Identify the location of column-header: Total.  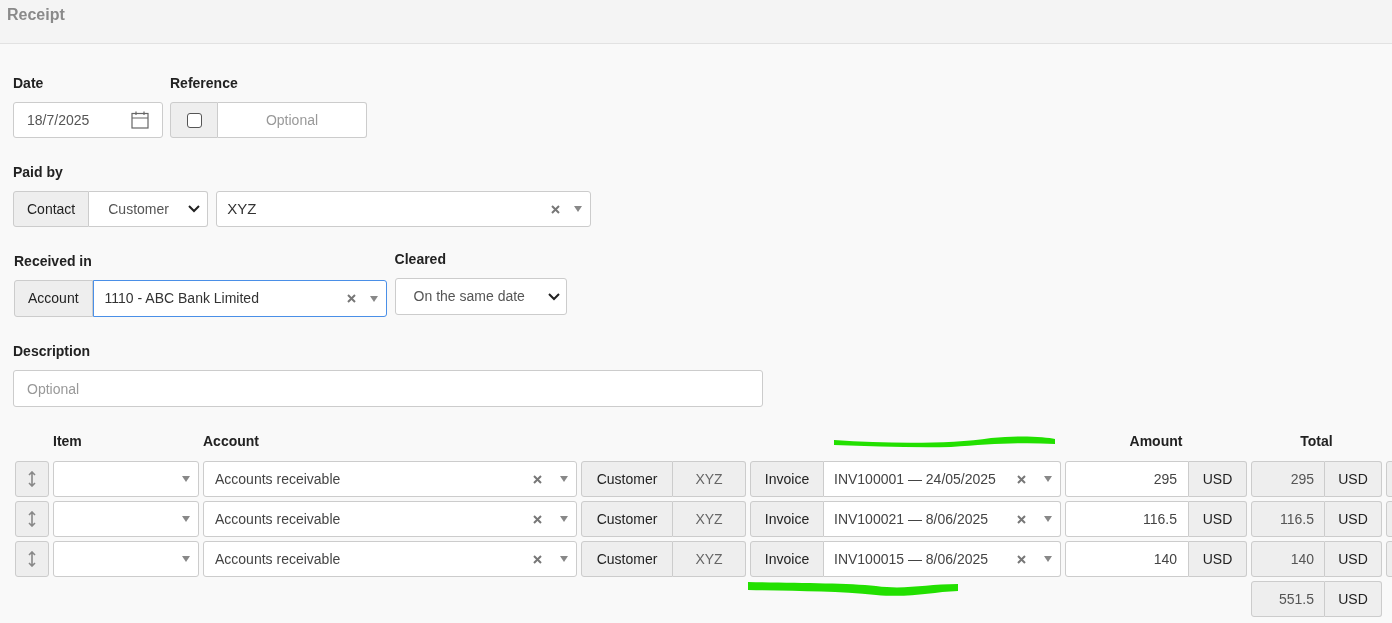
(1316, 441).